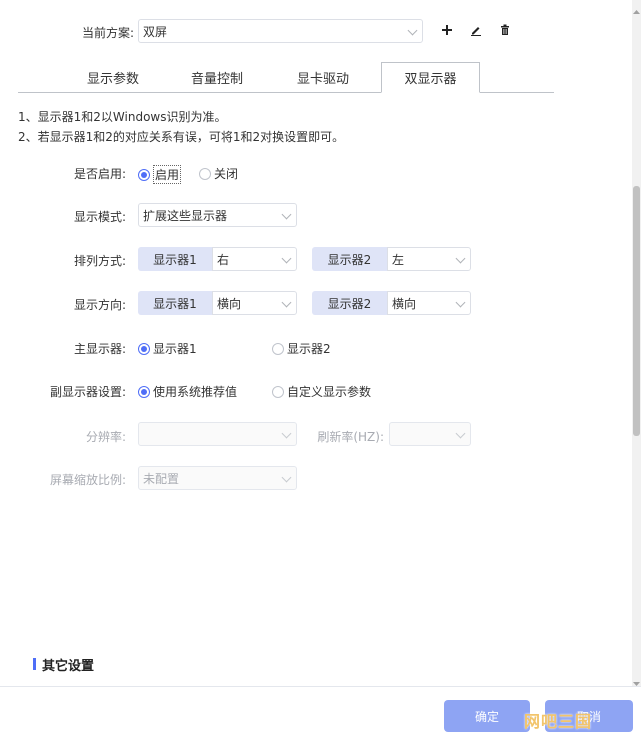 The image size is (641, 746). Describe the element at coordinates (217, 478) in the screenshot. I see `scaling-select: 未配置` at that location.